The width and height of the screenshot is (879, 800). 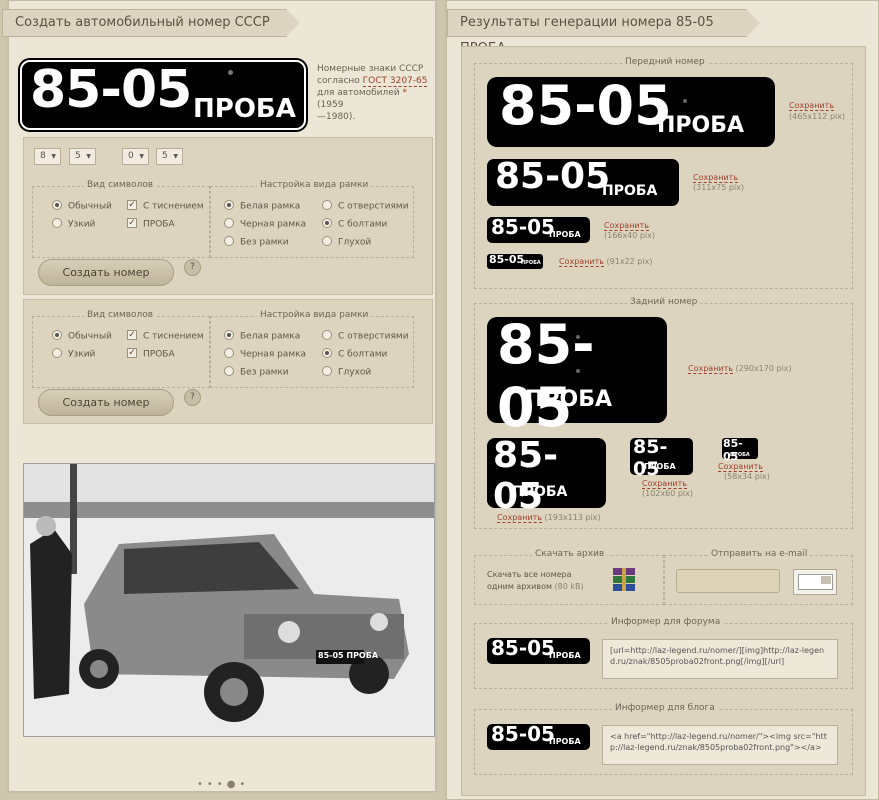 I want to click on option-embossed-2: ✓ С тиснением, so click(x=165, y=336).